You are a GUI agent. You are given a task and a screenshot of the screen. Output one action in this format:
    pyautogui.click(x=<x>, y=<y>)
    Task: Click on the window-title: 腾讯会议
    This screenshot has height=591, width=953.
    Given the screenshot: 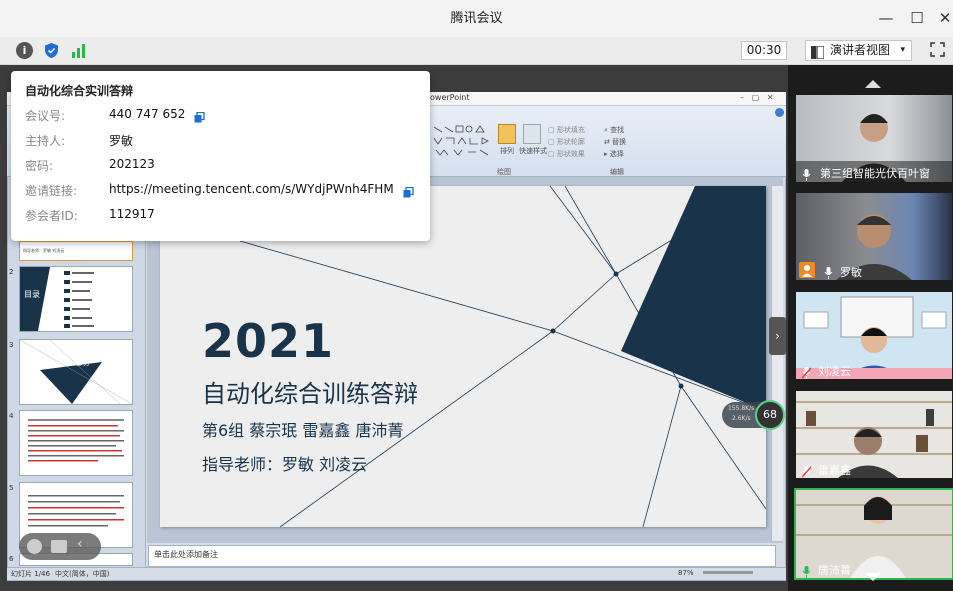 What is the action you would take?
    pyautogui.click(x=476, y=18)
    